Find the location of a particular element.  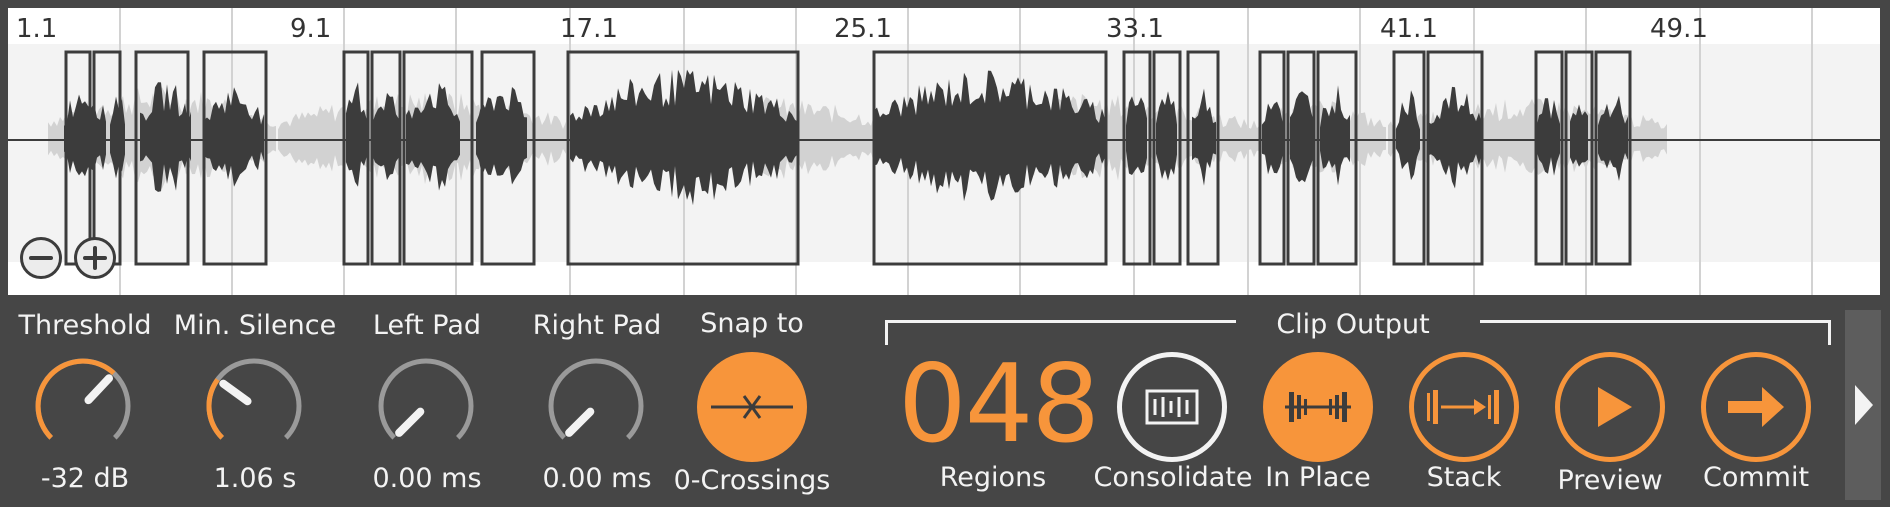

threshold-value: -32 dB is located at coordinates (85, 478).